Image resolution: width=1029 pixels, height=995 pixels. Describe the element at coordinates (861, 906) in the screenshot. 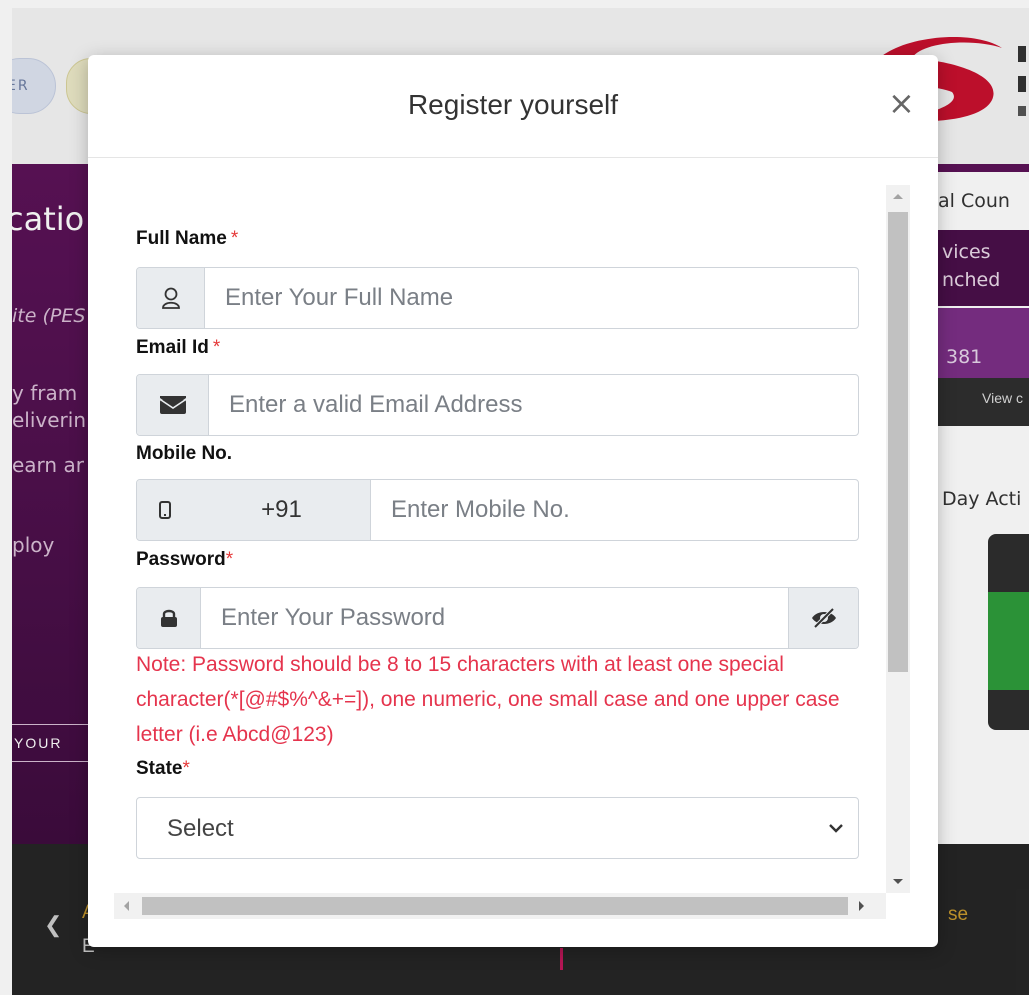

I see `scroll-right-icon` at that location.